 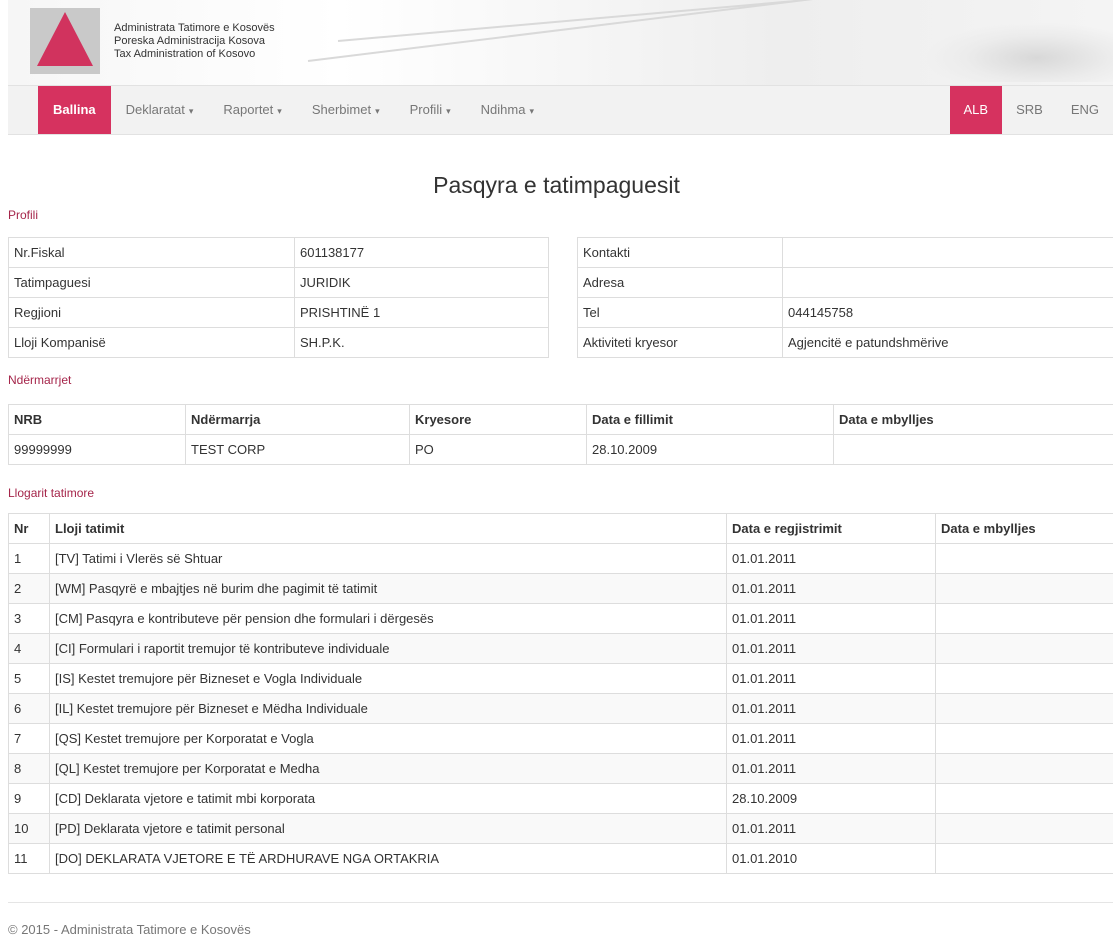 I want to click on field-label: Tatimpaguesi, so click(x=152, y=283).